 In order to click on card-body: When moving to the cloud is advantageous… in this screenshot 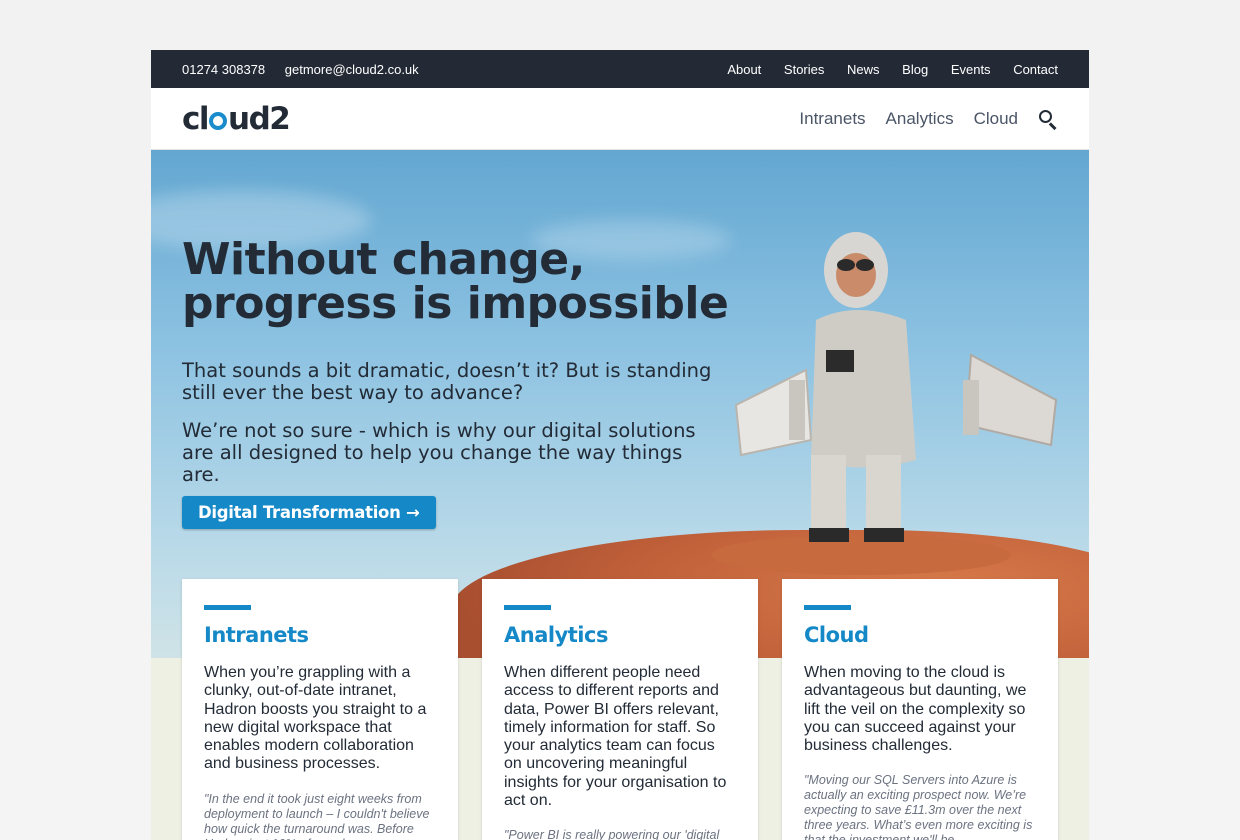, I will do `click(915, 709)`.